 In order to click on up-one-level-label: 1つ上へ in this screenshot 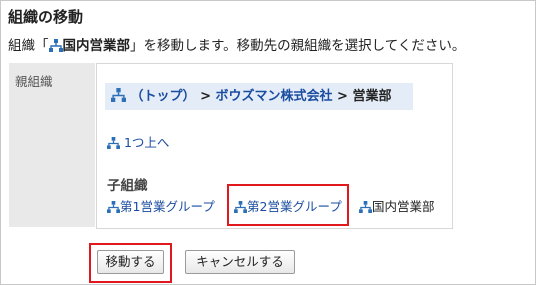, I will do `click(146, 142)`.